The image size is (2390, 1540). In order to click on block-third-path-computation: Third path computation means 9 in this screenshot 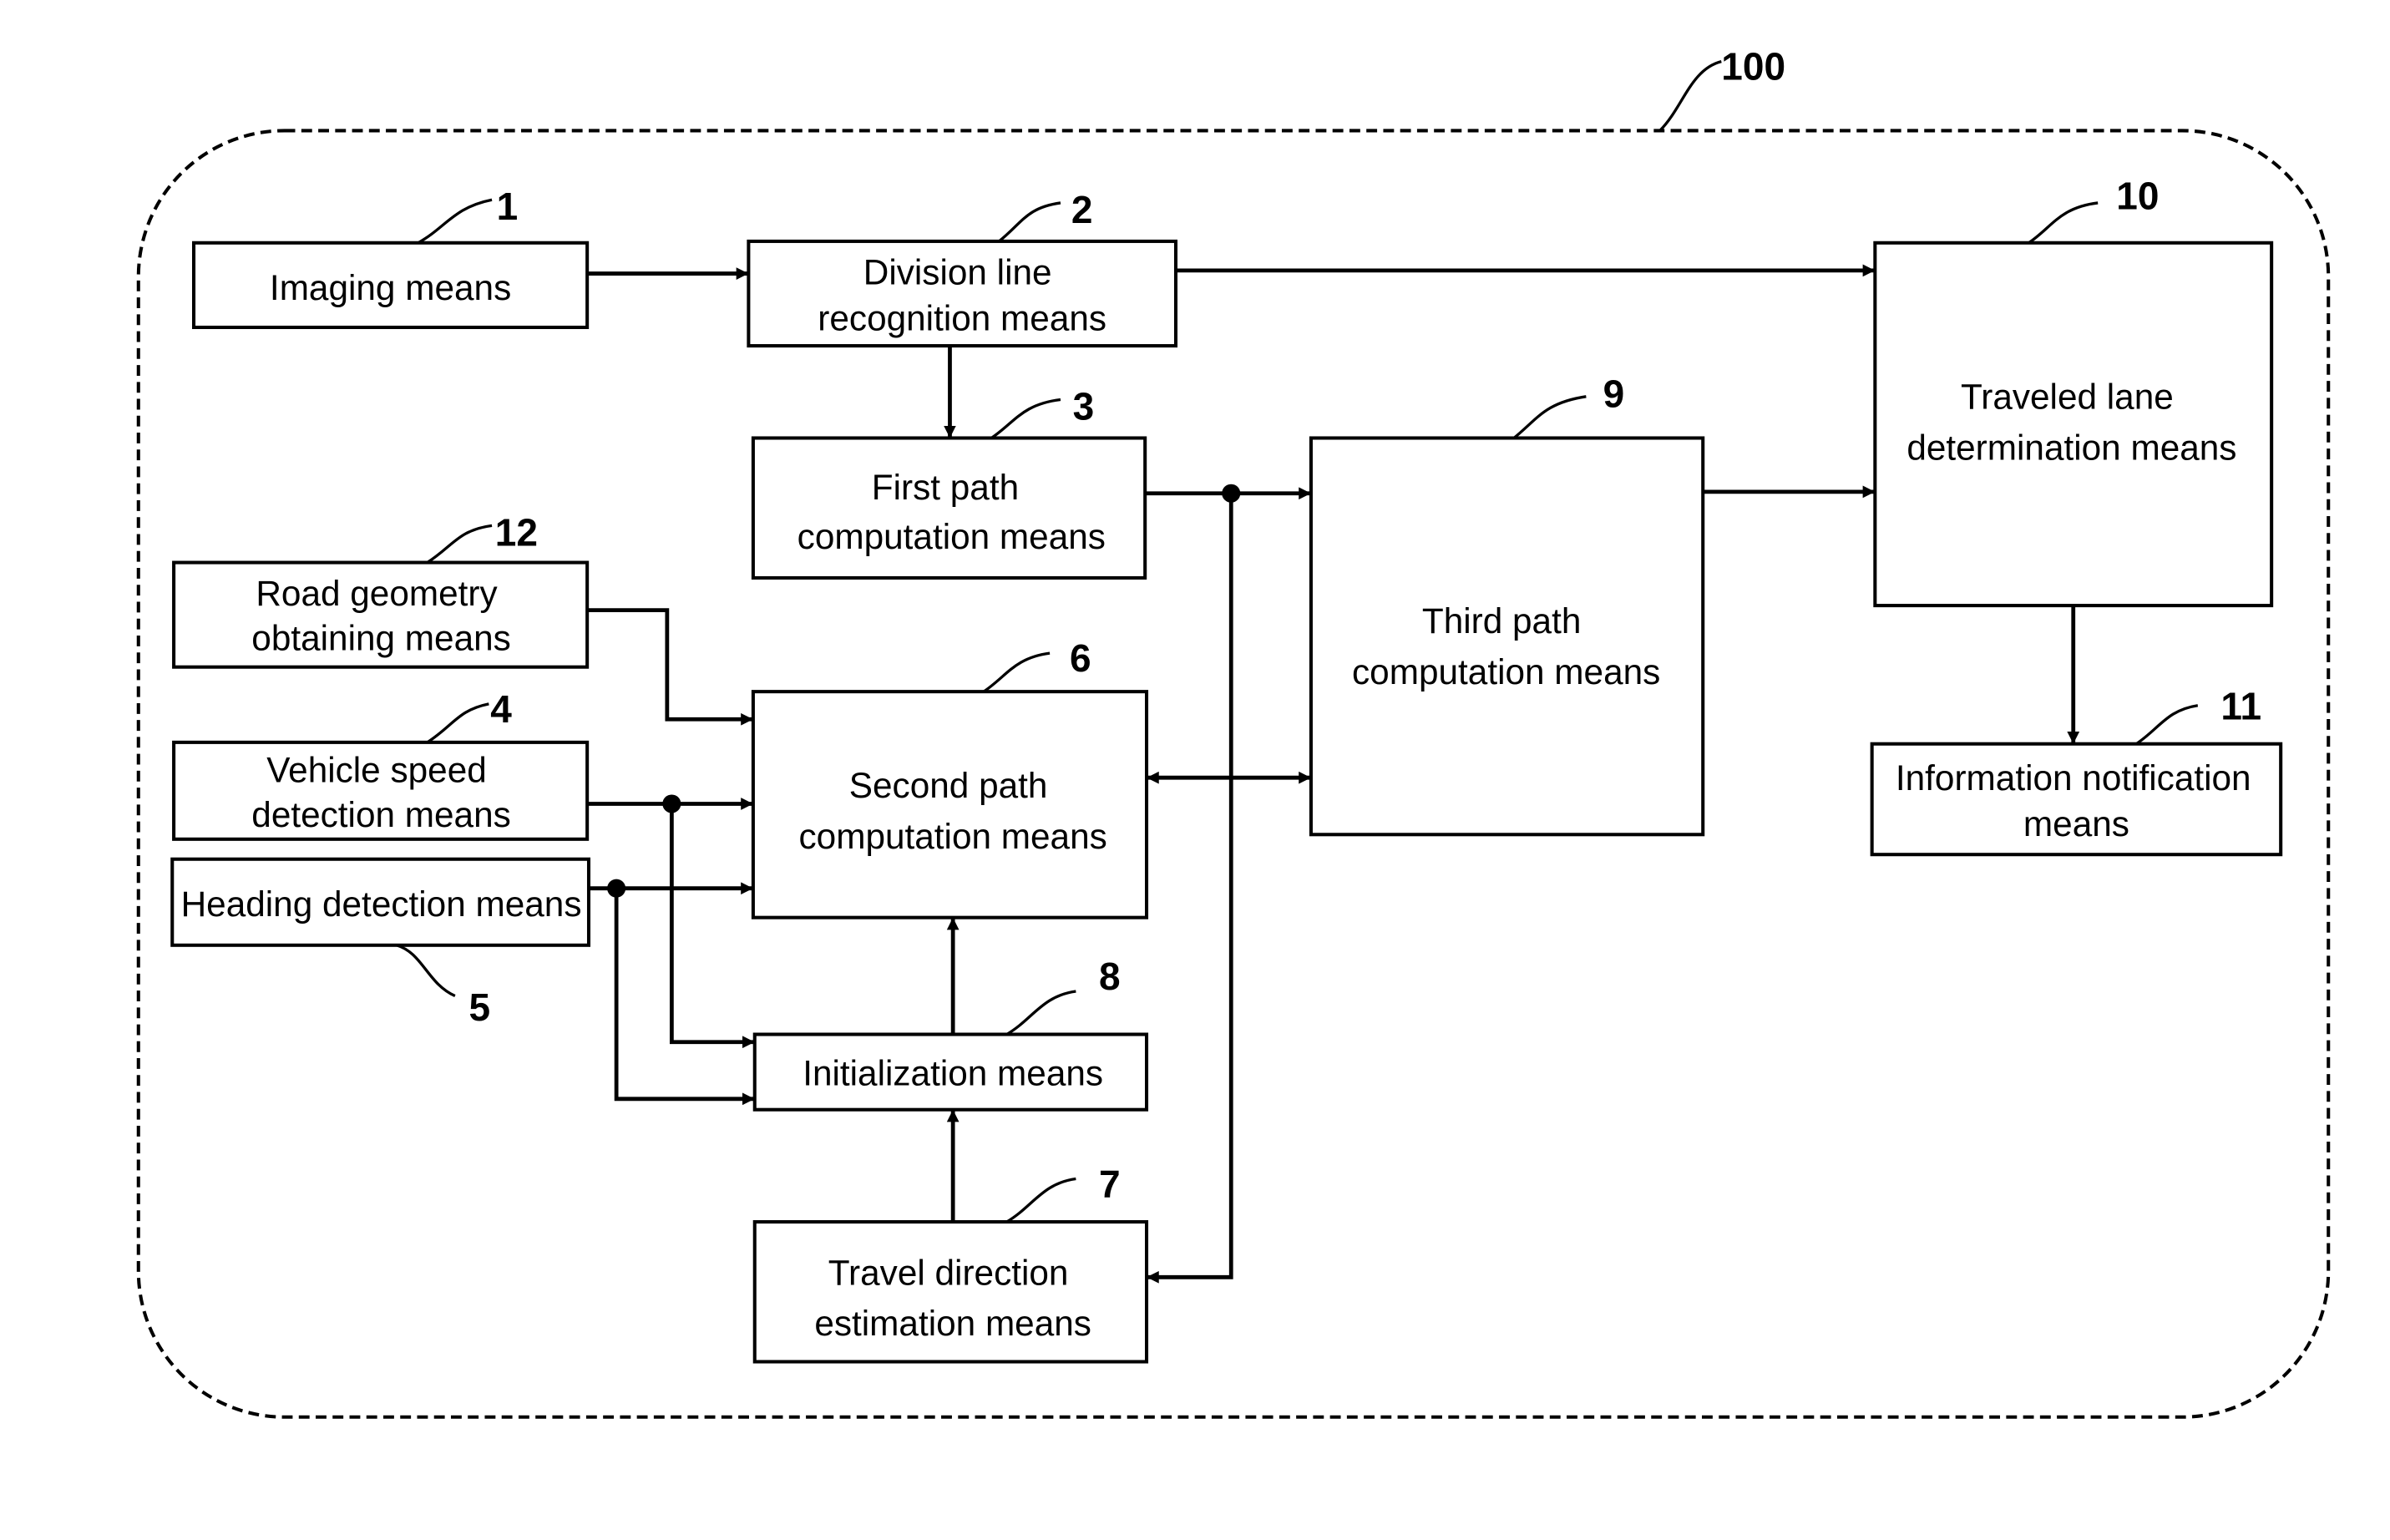, I will do `click(1507, 605)`.